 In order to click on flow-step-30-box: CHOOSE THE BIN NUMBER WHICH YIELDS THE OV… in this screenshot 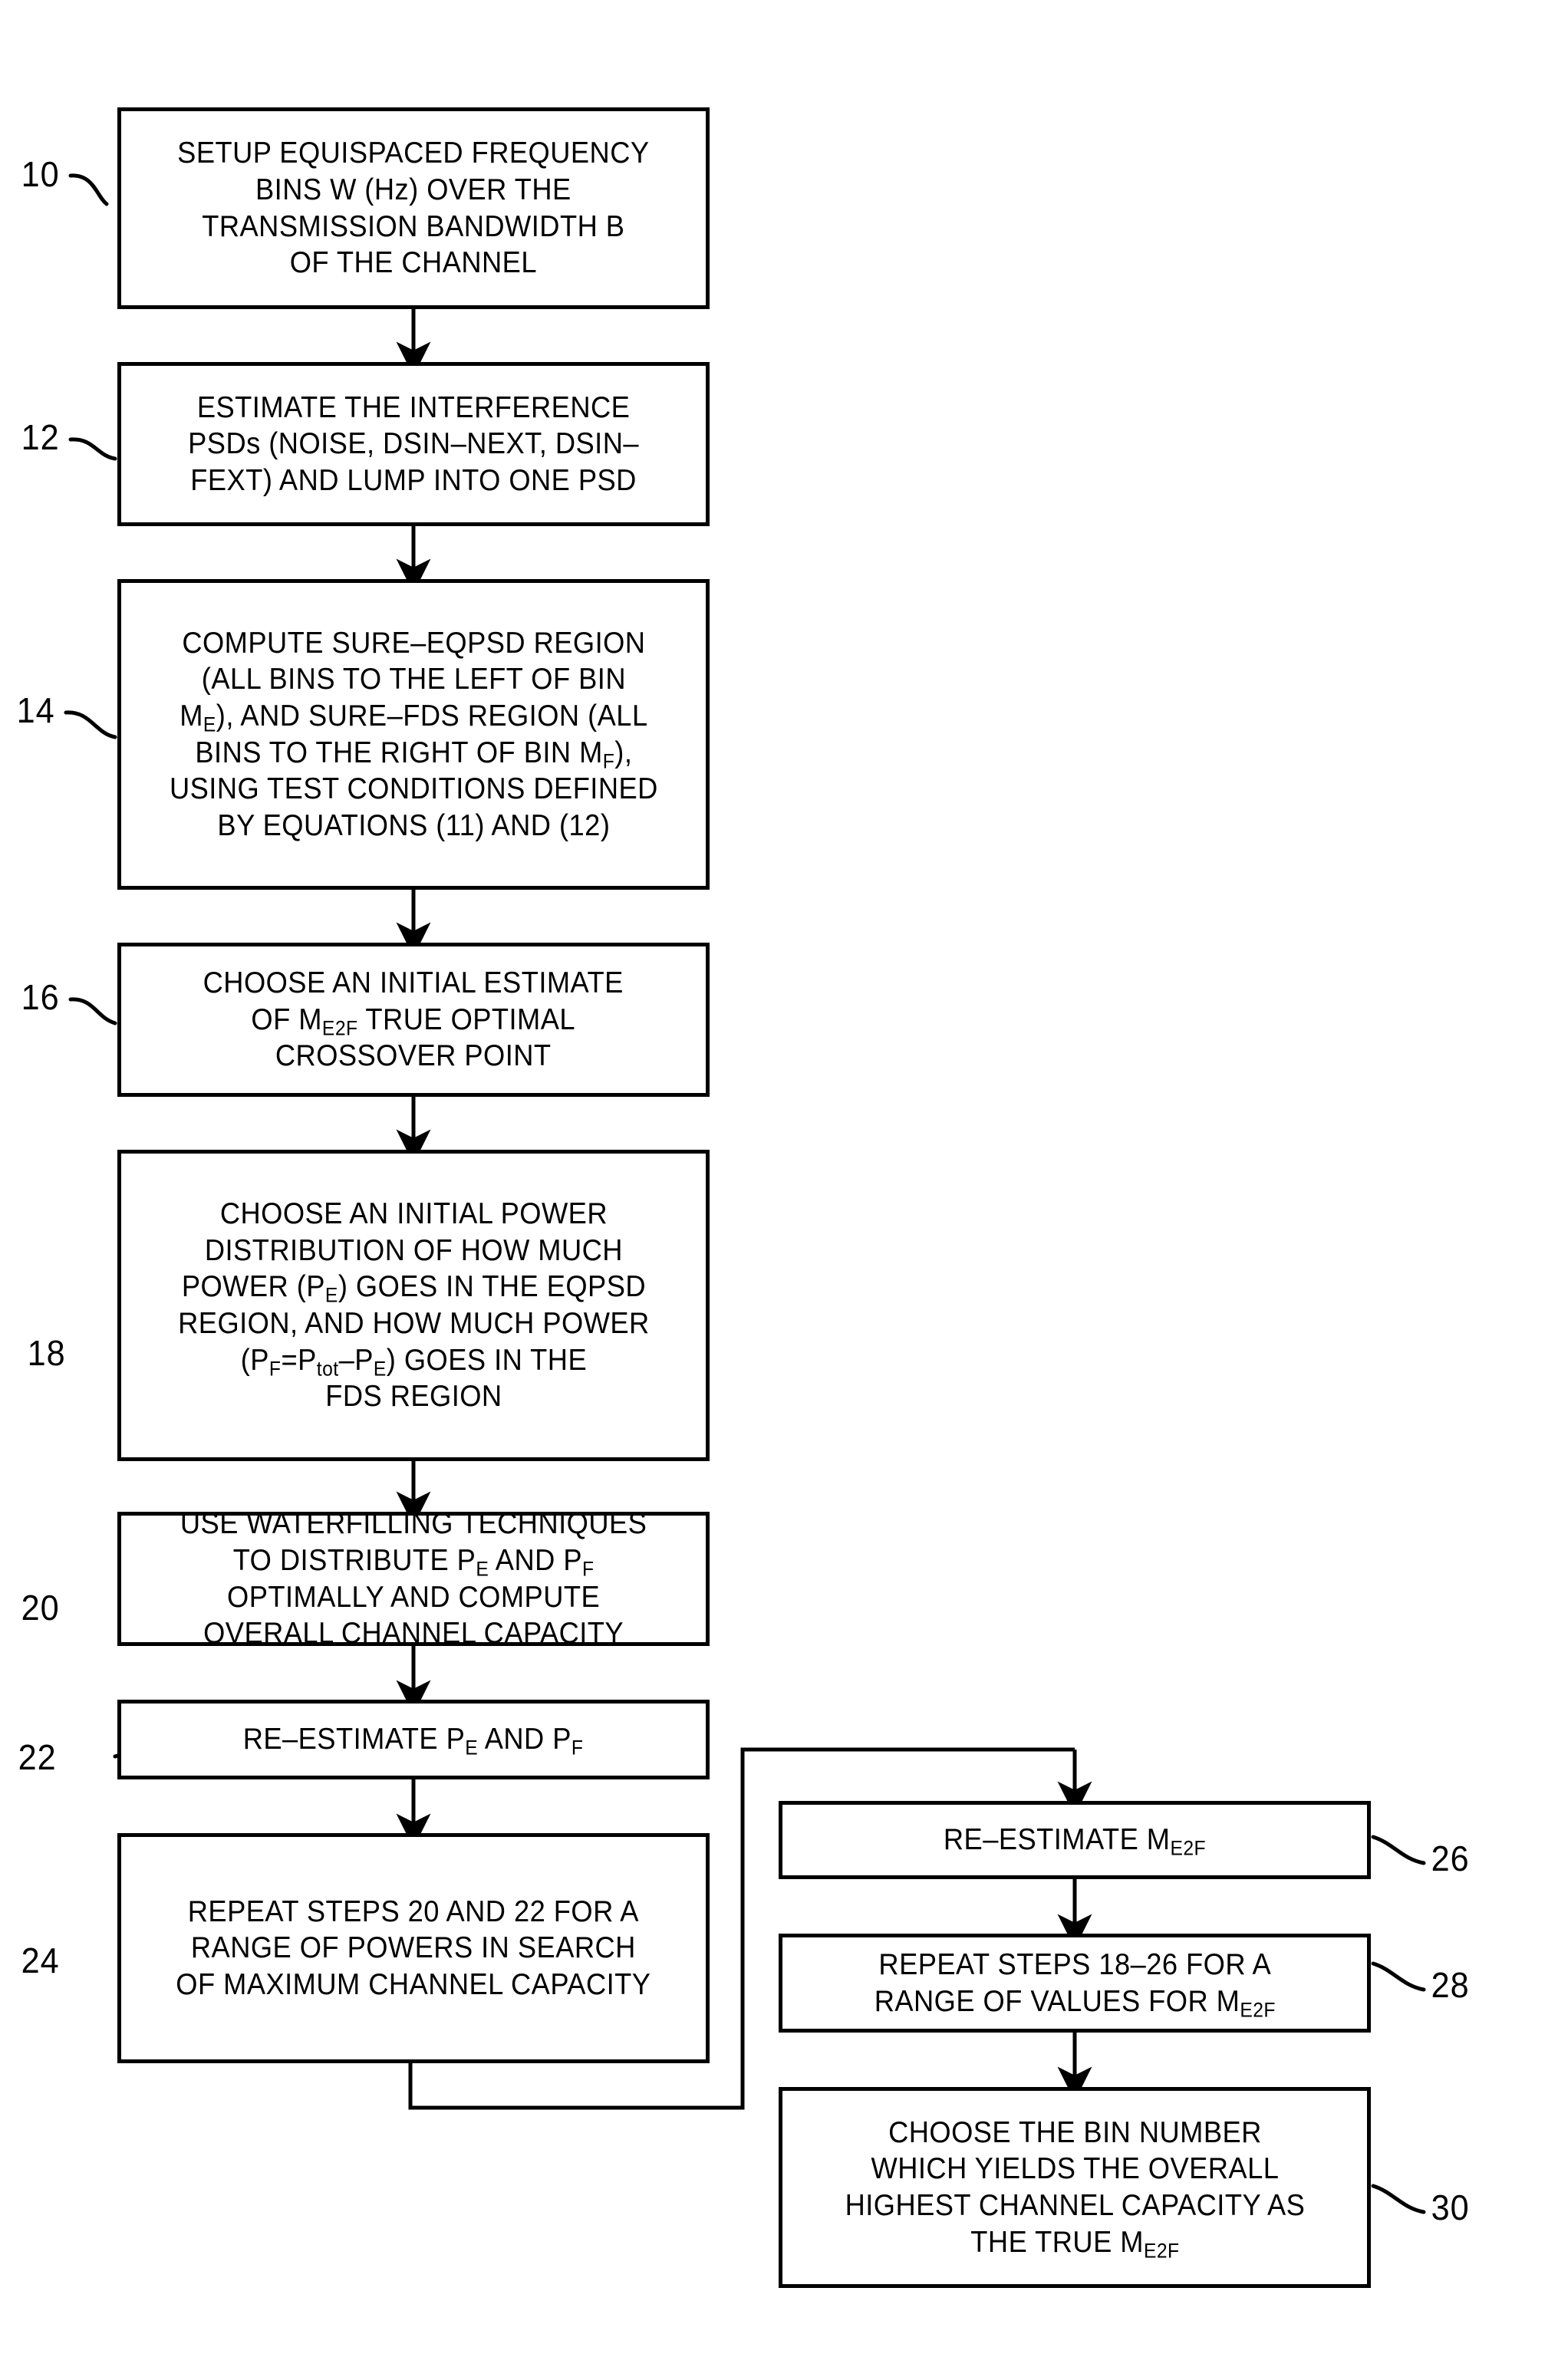, I will do `click(1075, 2187)`.